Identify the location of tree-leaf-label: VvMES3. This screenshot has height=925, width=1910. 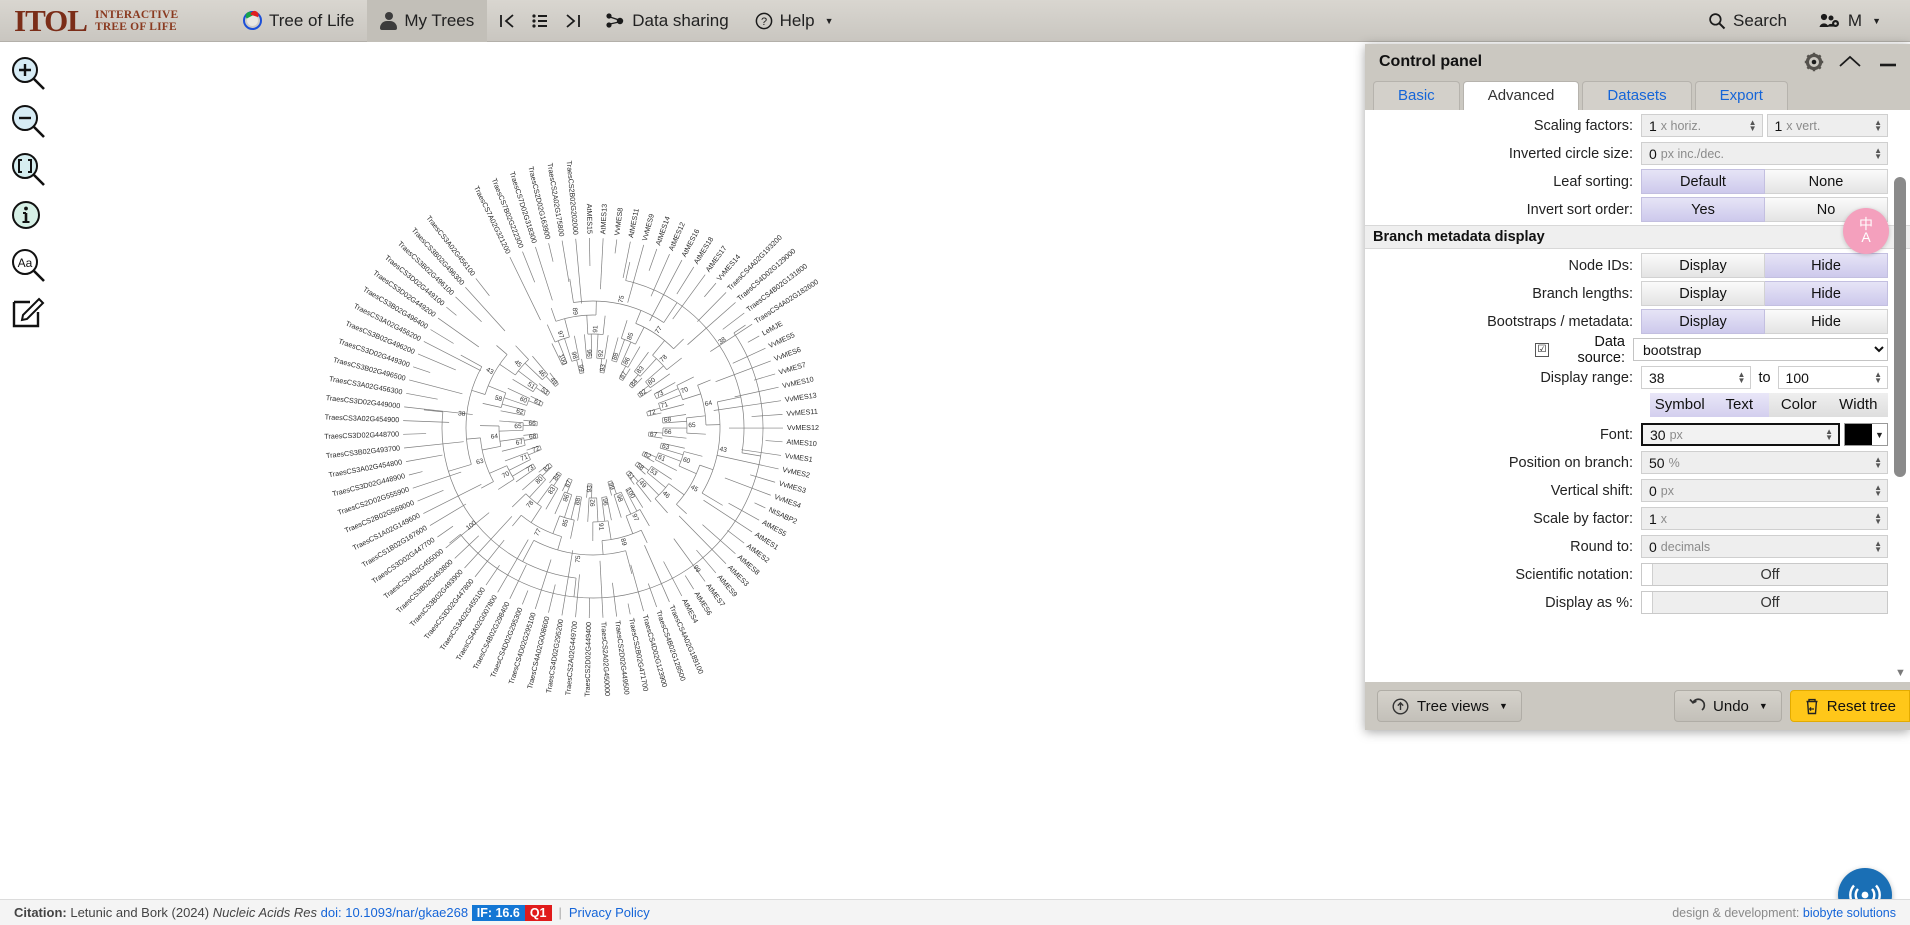
(792, 487).